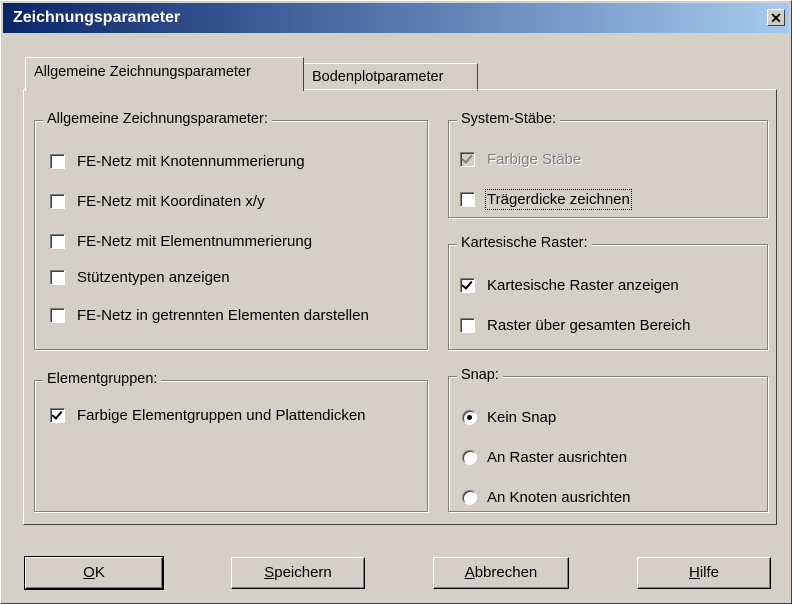 This screenshot has width=792, height=604. I want to click on group-title-cartesian-raster: Kartesische Raster:, so click(524, 243).